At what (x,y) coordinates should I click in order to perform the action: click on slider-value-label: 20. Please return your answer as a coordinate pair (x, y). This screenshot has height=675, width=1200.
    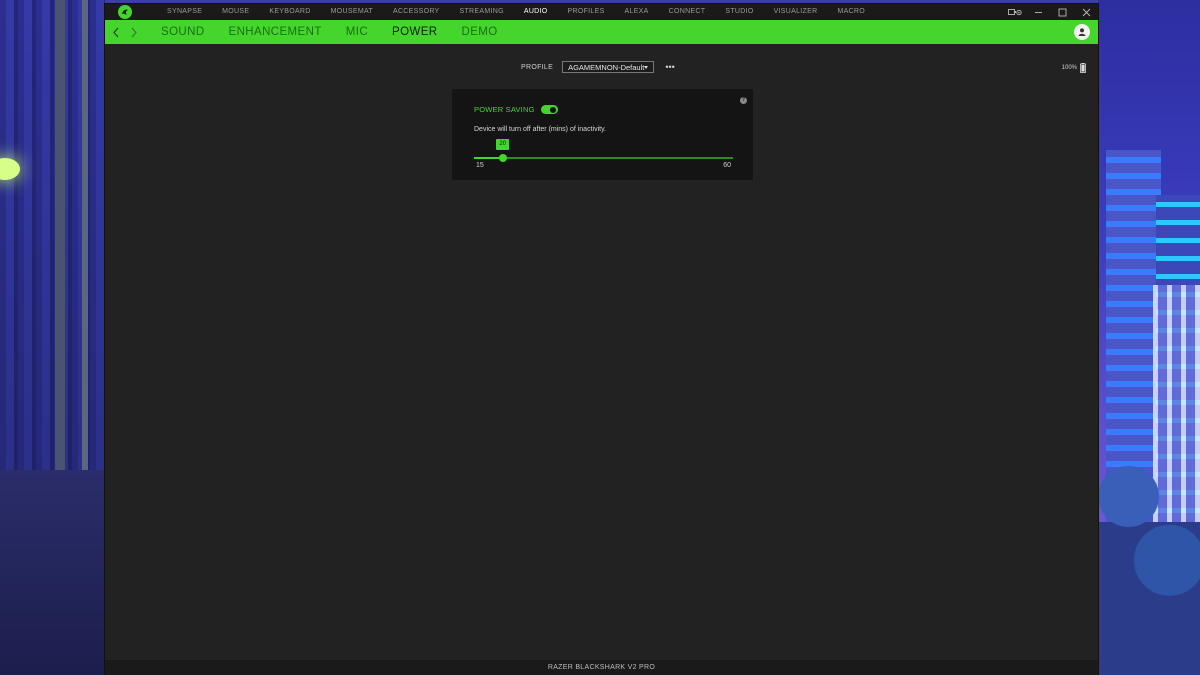
    Looking at the image, I should click on (503, 144).